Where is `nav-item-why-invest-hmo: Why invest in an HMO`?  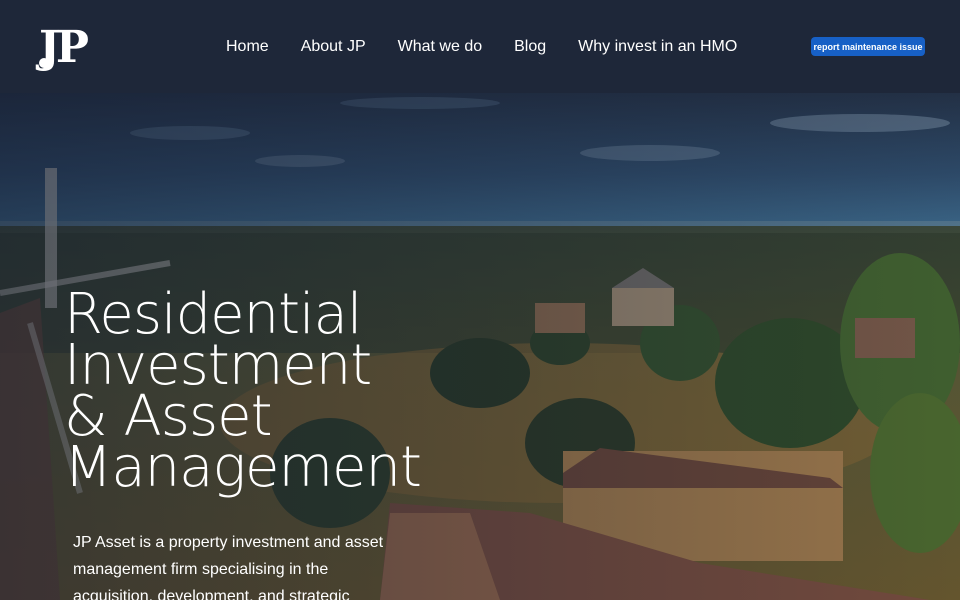
nav-item-why-invest-hmo: Why invest in an HMO is located at coordinates (657, 47).